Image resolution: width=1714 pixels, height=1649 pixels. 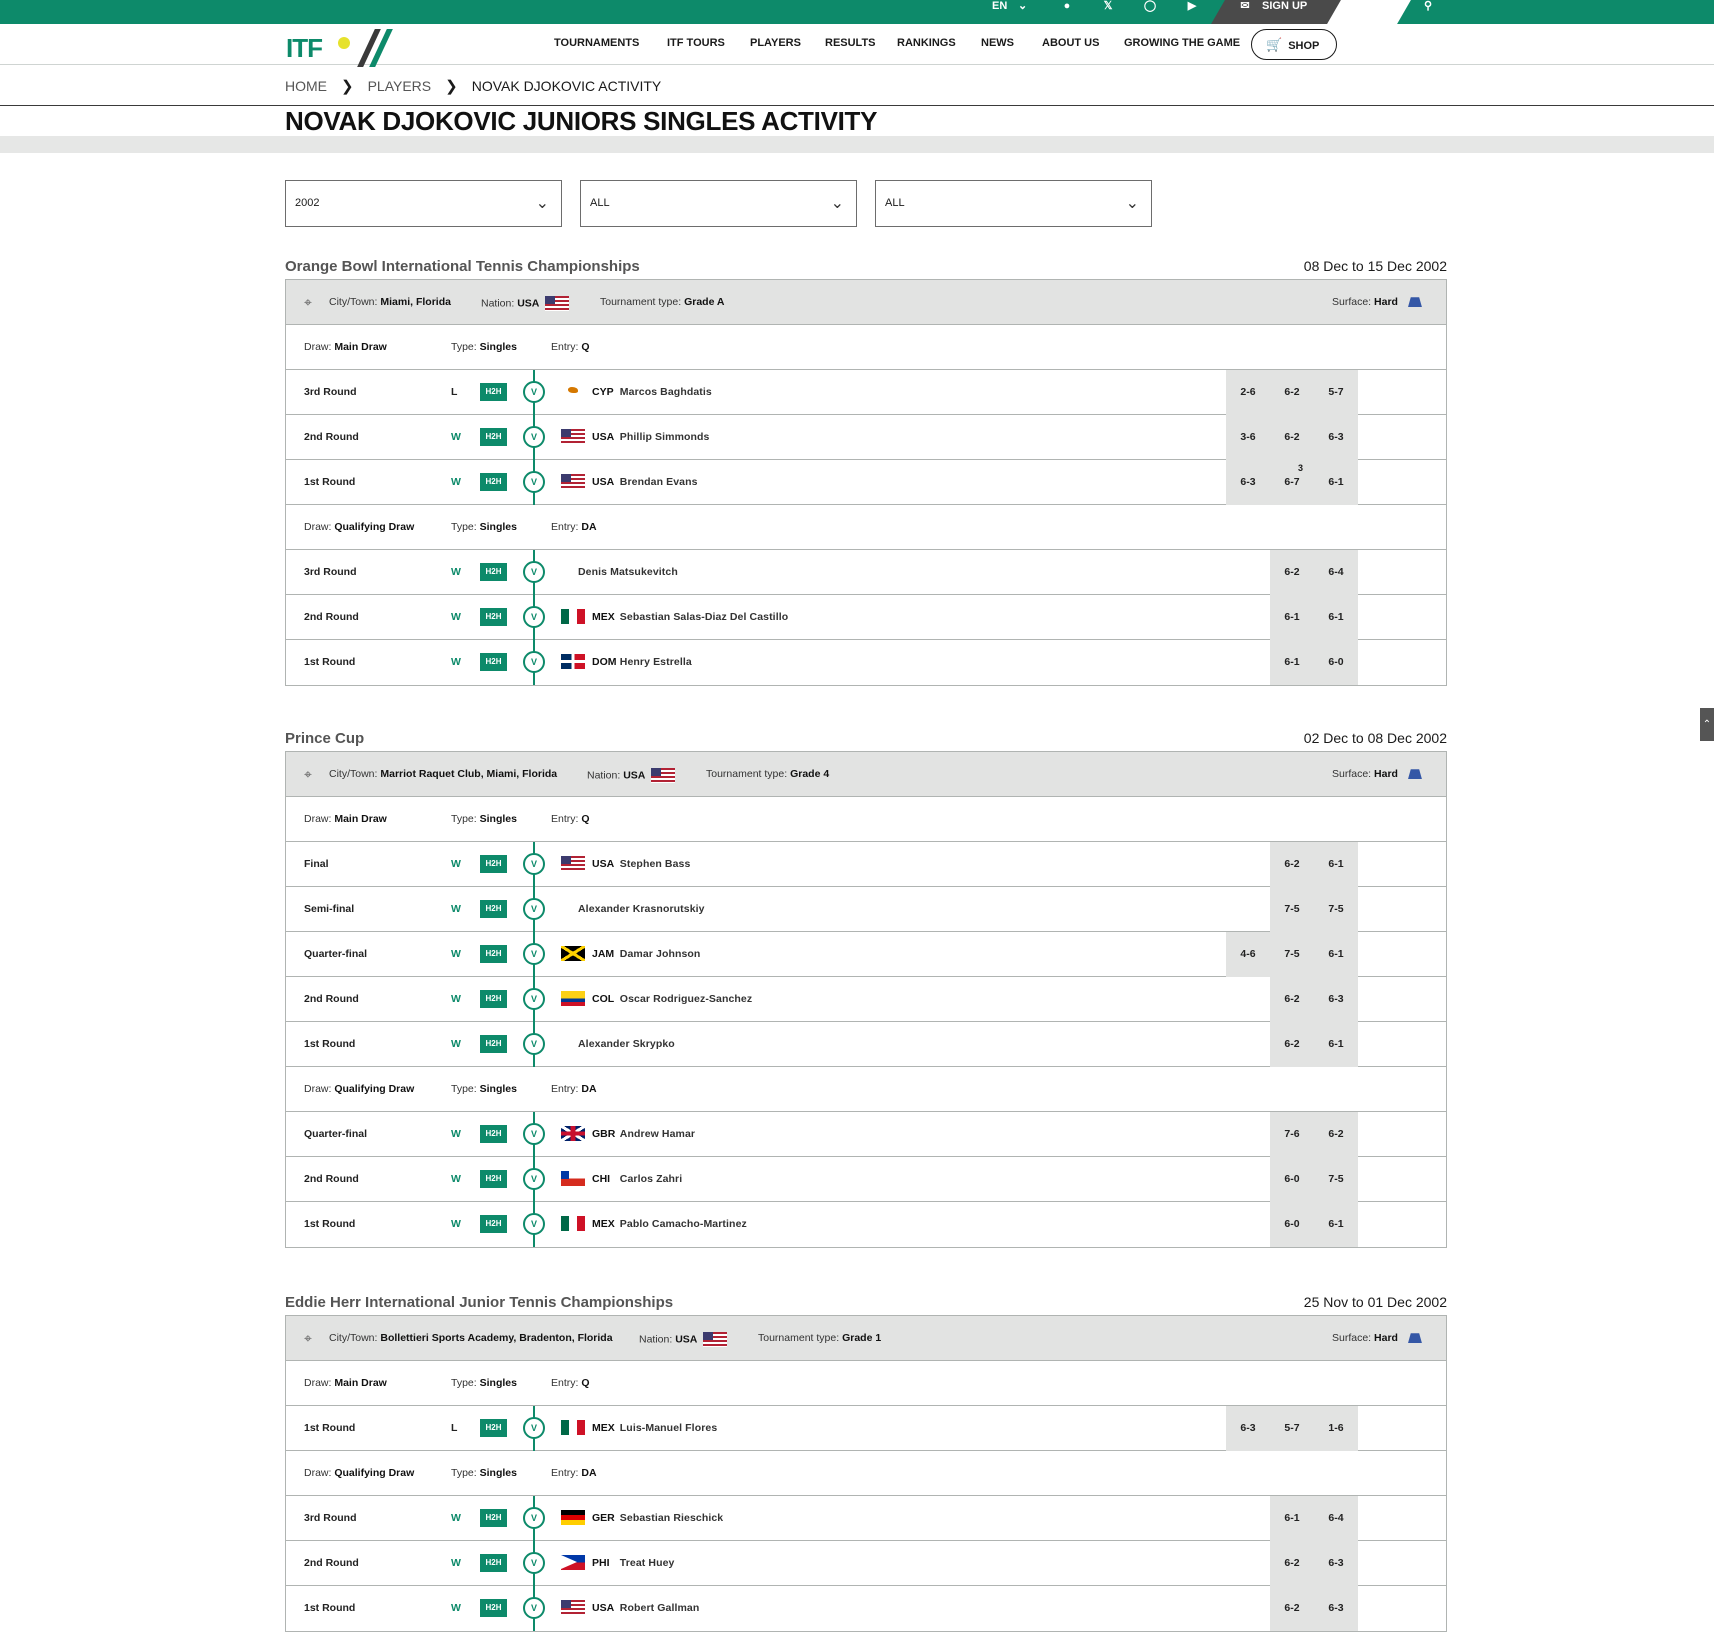 I want to click on category-select: ALL ⌄, so click(x=1013, y=203).